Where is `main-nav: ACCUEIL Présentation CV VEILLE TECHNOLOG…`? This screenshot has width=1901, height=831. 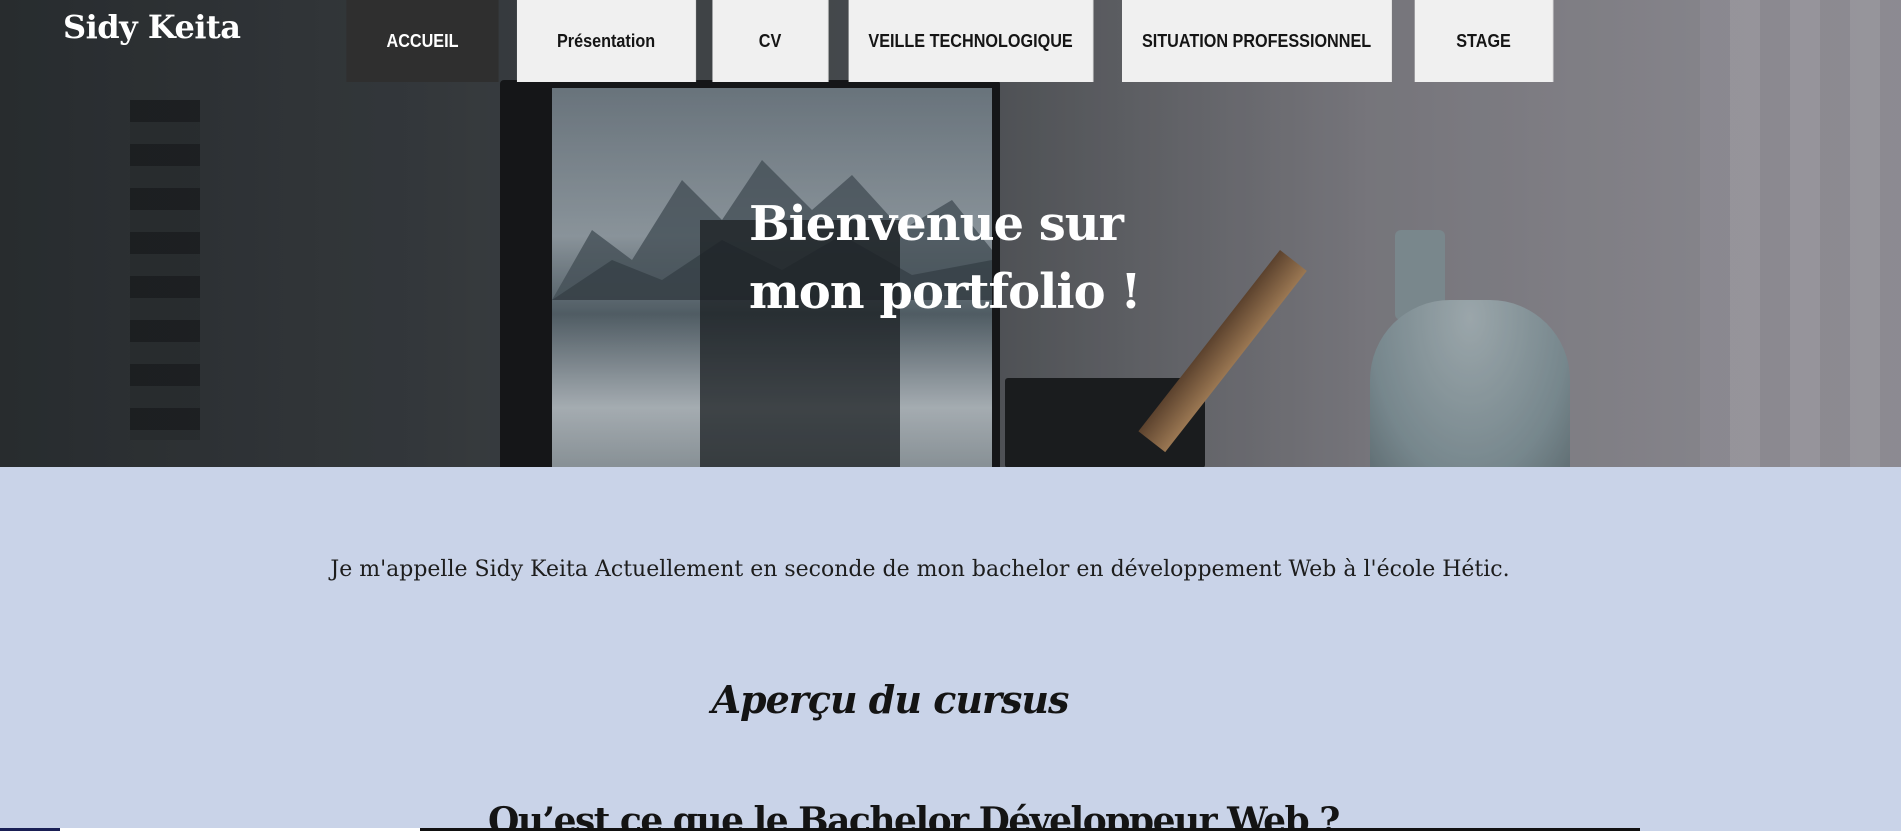 main-nav: ACCUEIL Présentation CV VEILLE TECHNOLOG… is located at coordinates (949, 41).